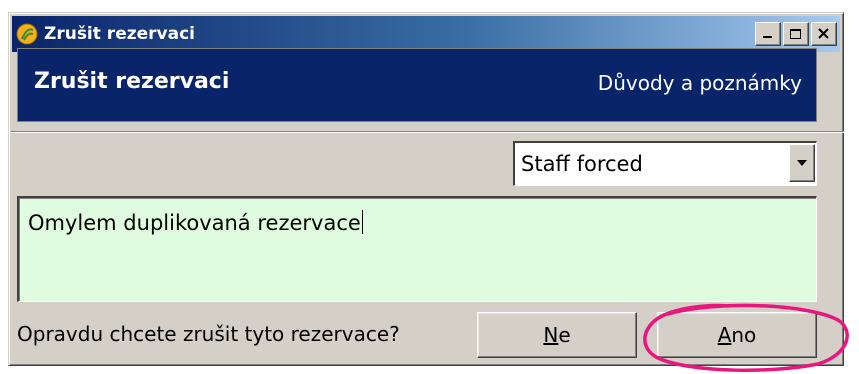 The image size is (859, 374). What do you see at coordinates (195, 222) in the screenshot?
I see `note-text: Omylem duplikovaná rezervace` at bounding box center [195, 222].